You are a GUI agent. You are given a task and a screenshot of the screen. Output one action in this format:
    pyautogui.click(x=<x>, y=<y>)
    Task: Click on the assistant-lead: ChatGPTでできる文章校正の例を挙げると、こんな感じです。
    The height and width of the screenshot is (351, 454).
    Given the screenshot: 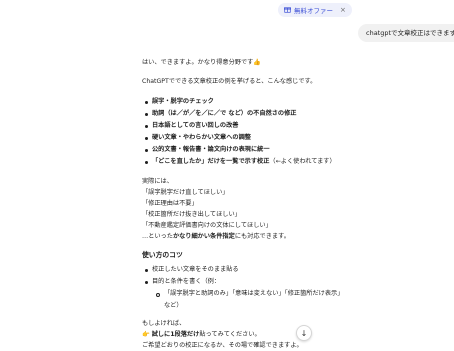 What is the action you would take?
    pyautogui.click(x=229, y=81)
    